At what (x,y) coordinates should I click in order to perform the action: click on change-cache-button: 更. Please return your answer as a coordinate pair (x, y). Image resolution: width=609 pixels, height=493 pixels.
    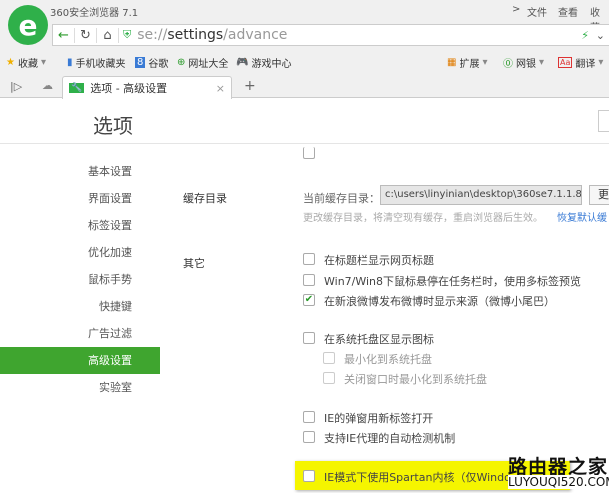
    Looking at the image, I should click on (599, 195).